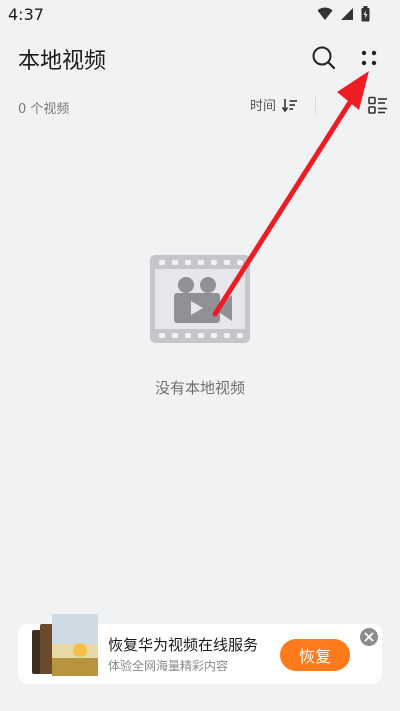  What do you see at coordinates (365, 14) in the screenshot?
I see `battery-icon` at bounding box center [365, 14].